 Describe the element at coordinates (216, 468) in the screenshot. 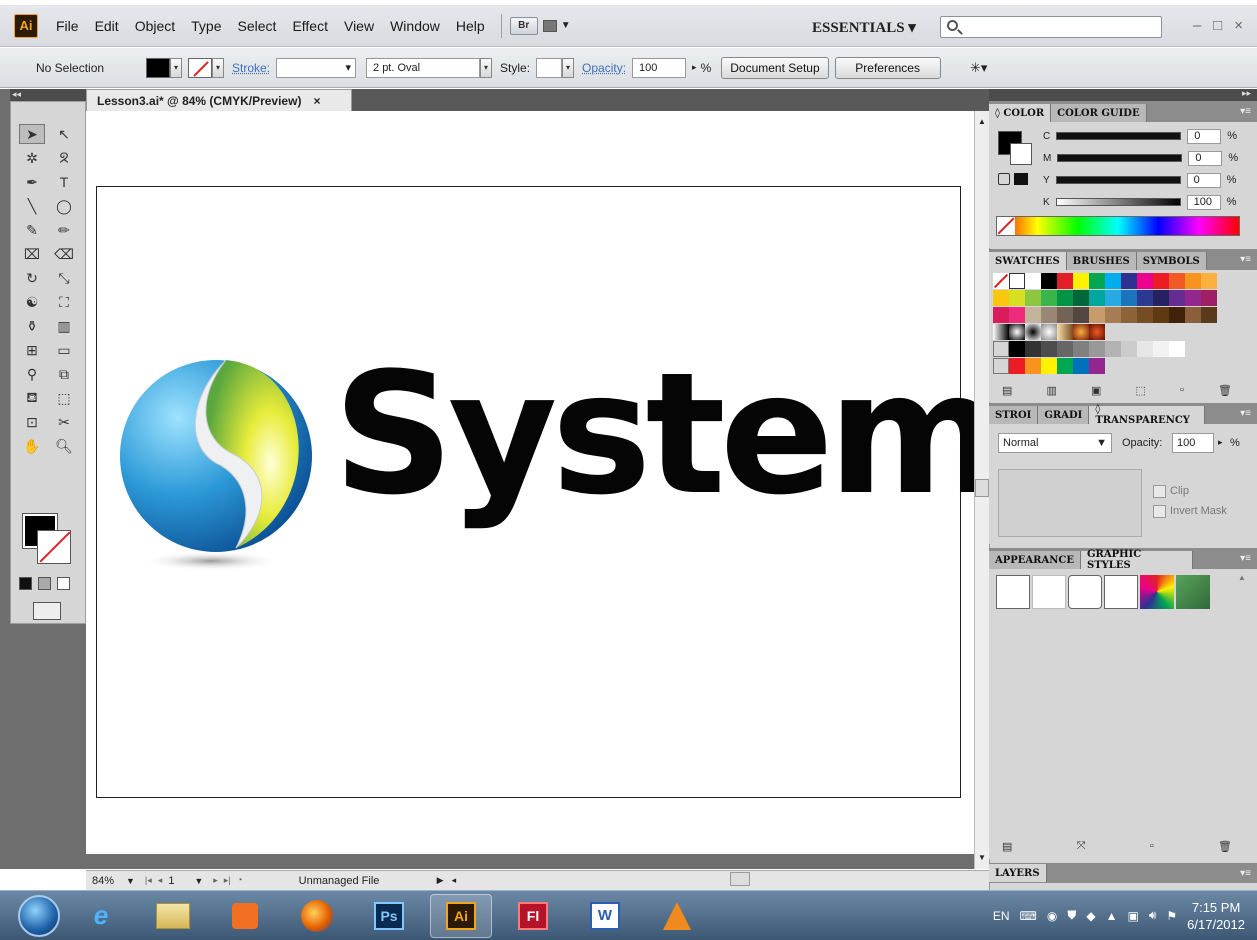

I see `logo-sphere-icon` at that location.